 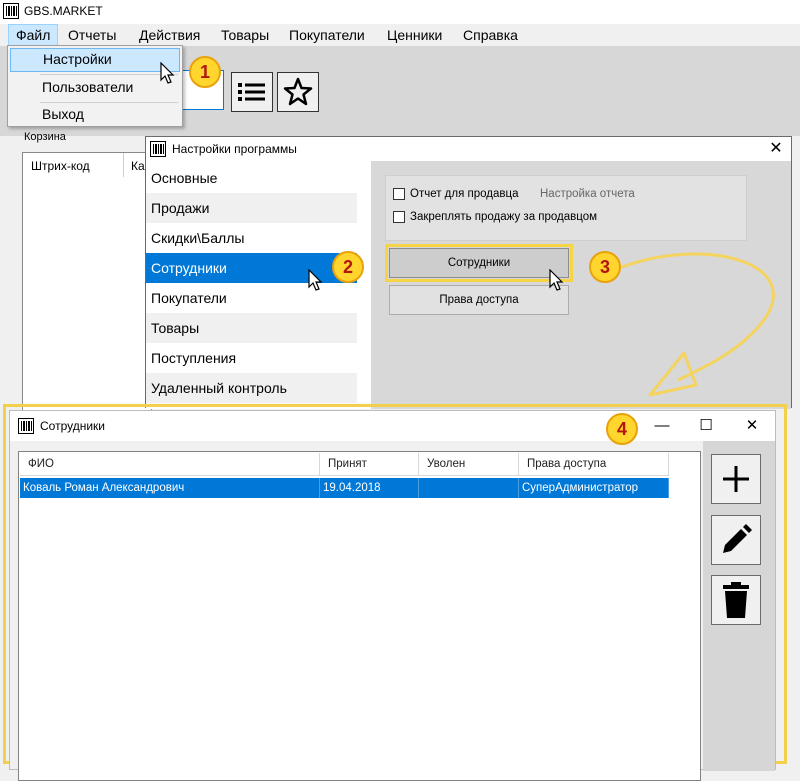 I want to click on nav-item-discounts: Скидки\Баллы, so click(x=251, y=238).